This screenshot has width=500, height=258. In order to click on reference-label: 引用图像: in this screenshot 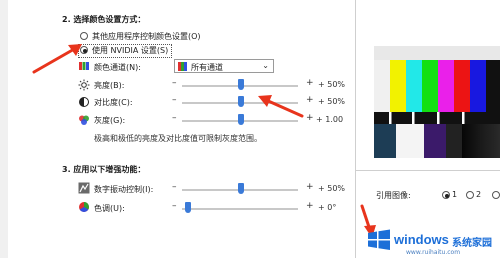, I will do `click(393, 195)`.